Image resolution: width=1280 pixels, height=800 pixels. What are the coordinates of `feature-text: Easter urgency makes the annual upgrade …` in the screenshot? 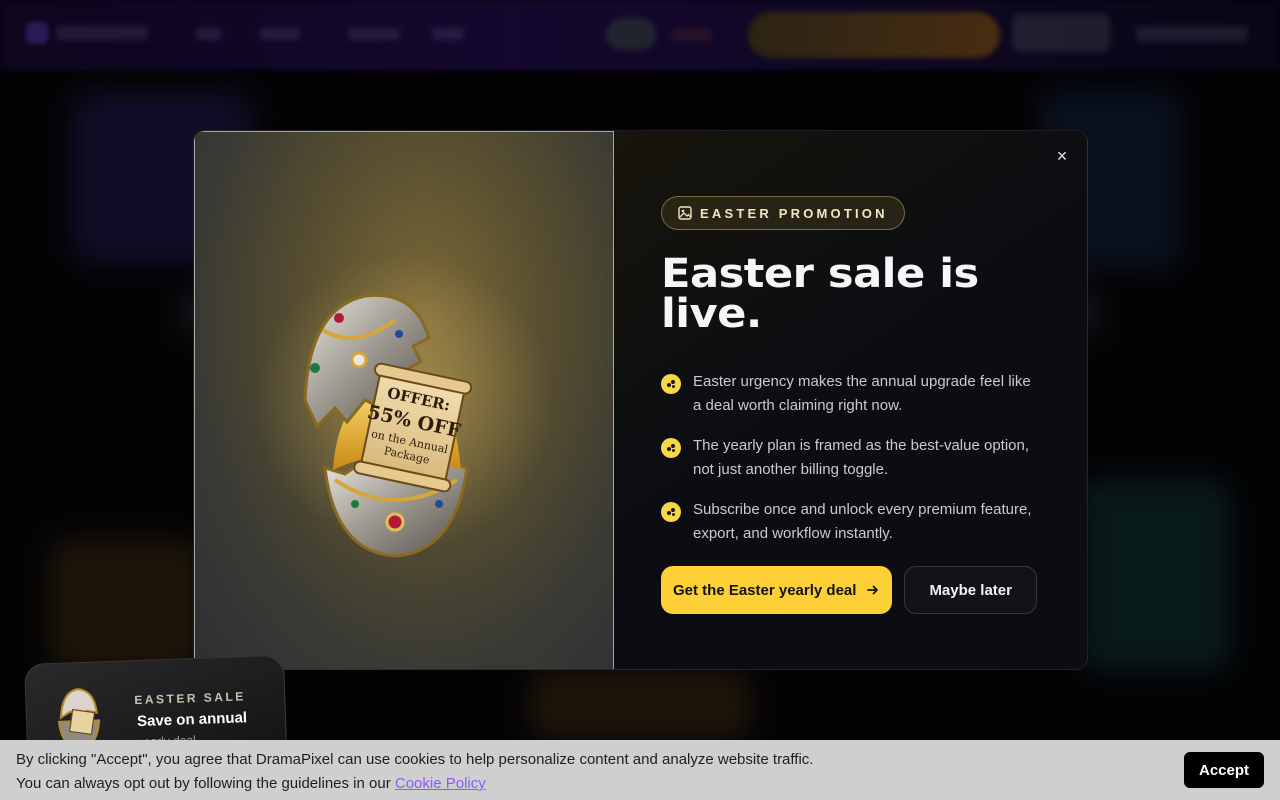 It's located at (862, 393).